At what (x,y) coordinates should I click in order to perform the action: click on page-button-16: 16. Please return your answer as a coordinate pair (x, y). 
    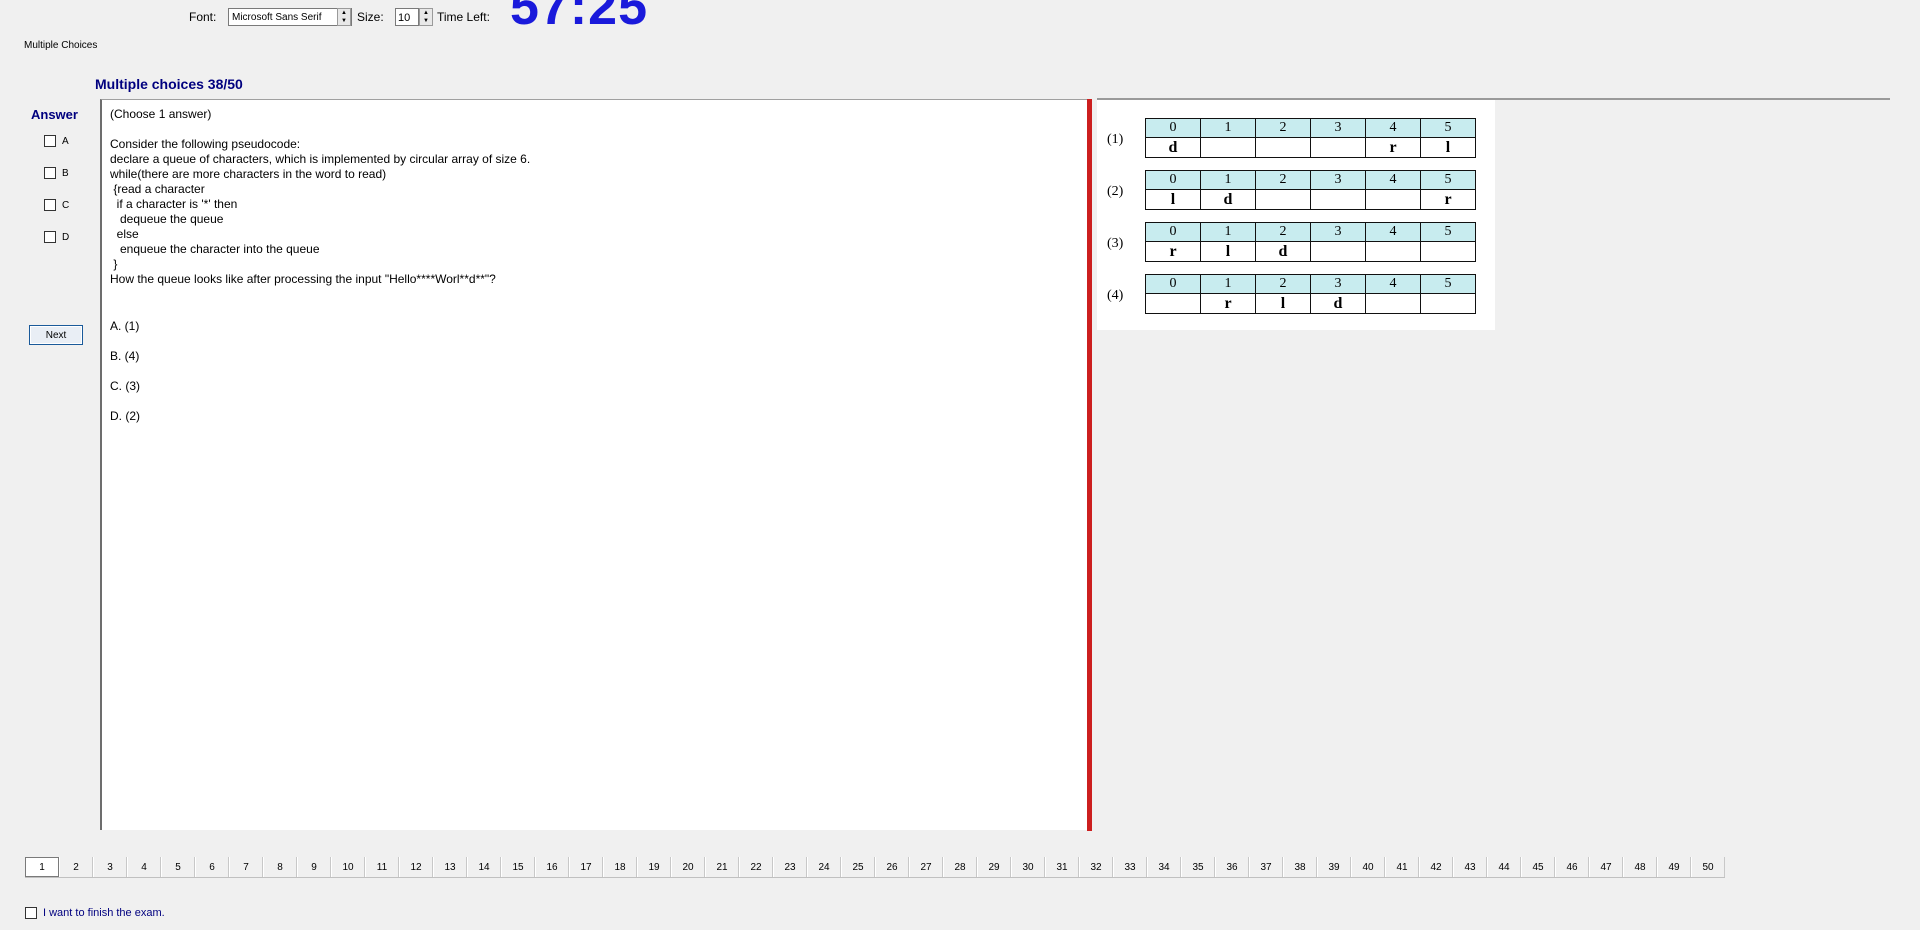
    Looking at the image, I should click on (552, 867).